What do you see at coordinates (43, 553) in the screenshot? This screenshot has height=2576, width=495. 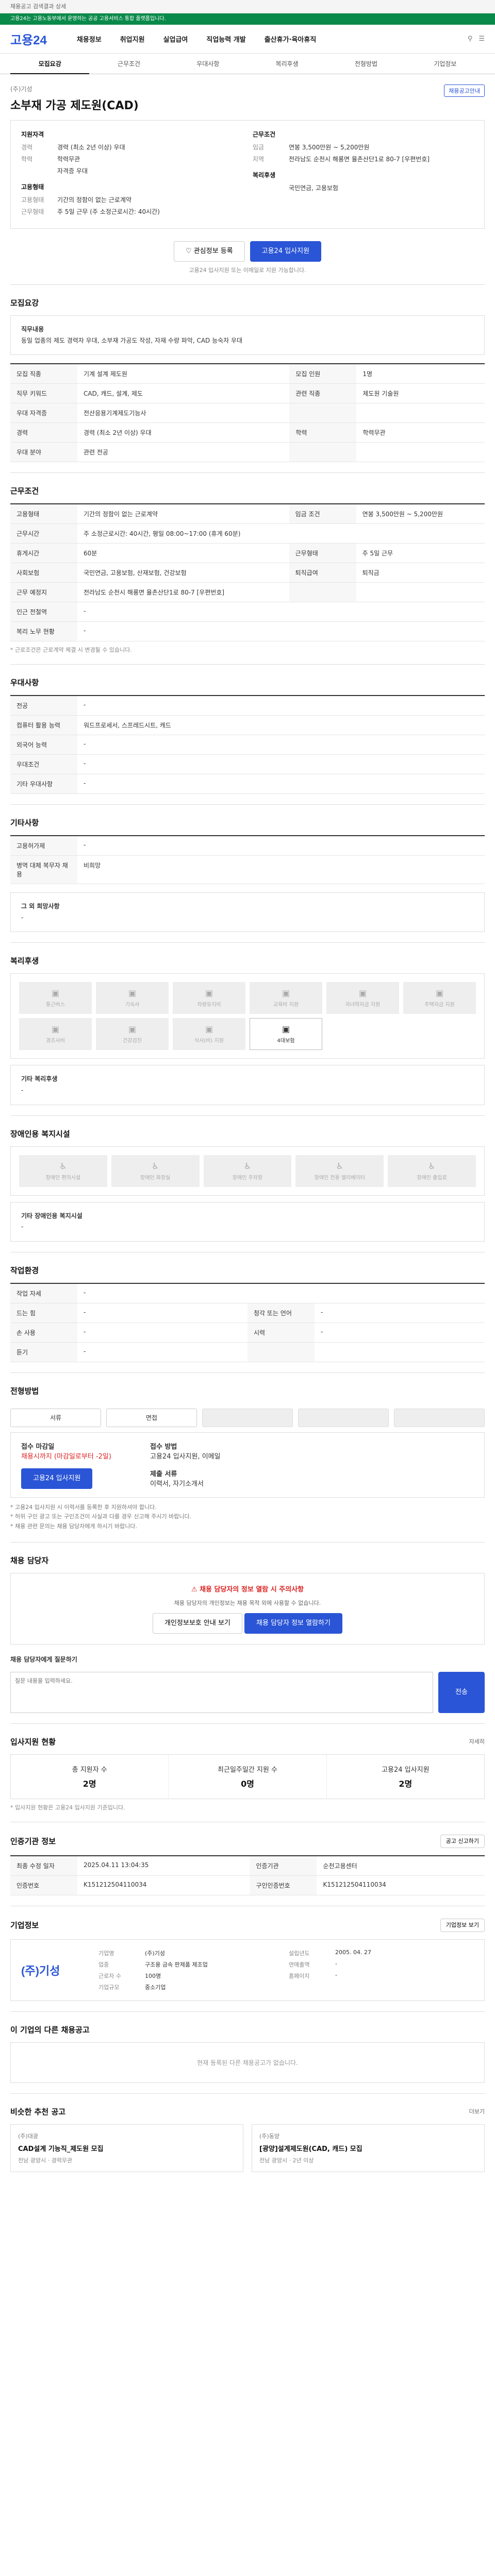 I see `row-key: 휴게시간` at bounding box center [43, 553].